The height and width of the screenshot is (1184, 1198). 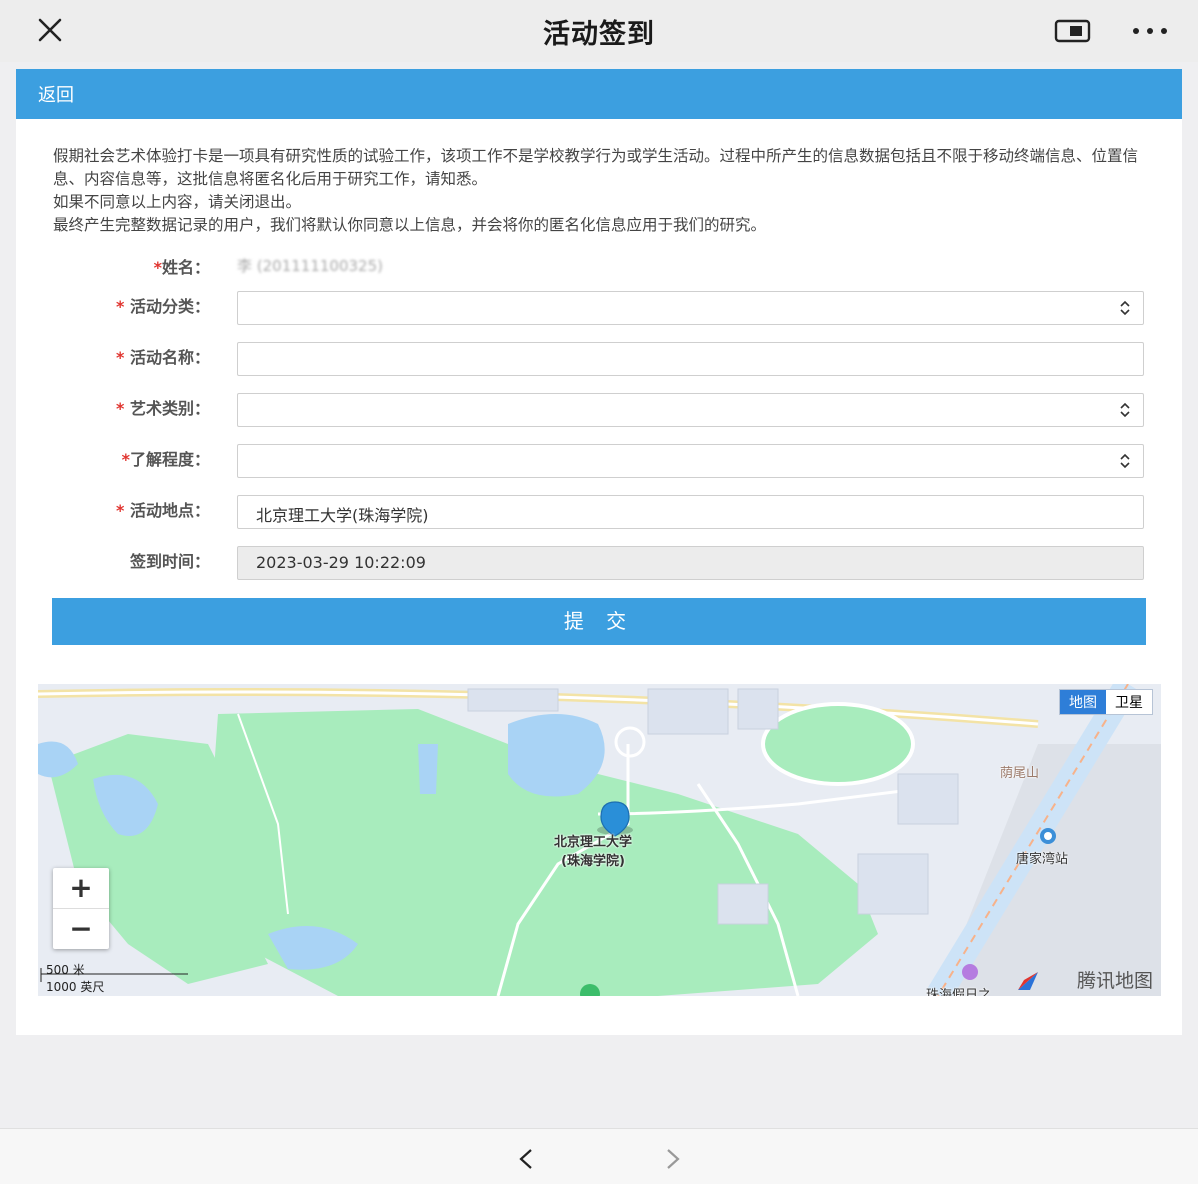 What do you see at coordinates (185, 267) in the screenshot?
I see `name-label-text: 姓名：` at bounding box center [185, 267].